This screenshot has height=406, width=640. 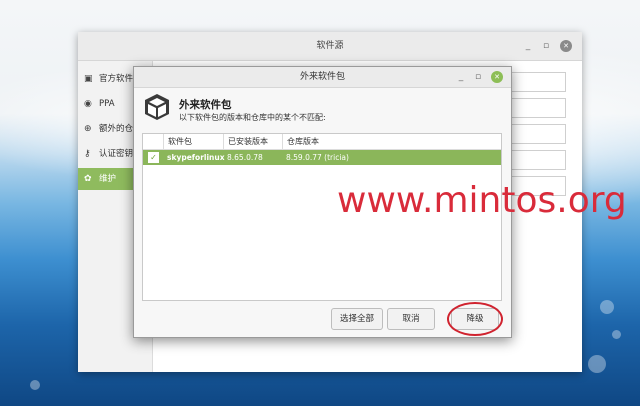 What do you see at coordinates (300, 141) in the screenshot?
I see `column-header-repo: 仓库版本` at bounding box center [300, 141].